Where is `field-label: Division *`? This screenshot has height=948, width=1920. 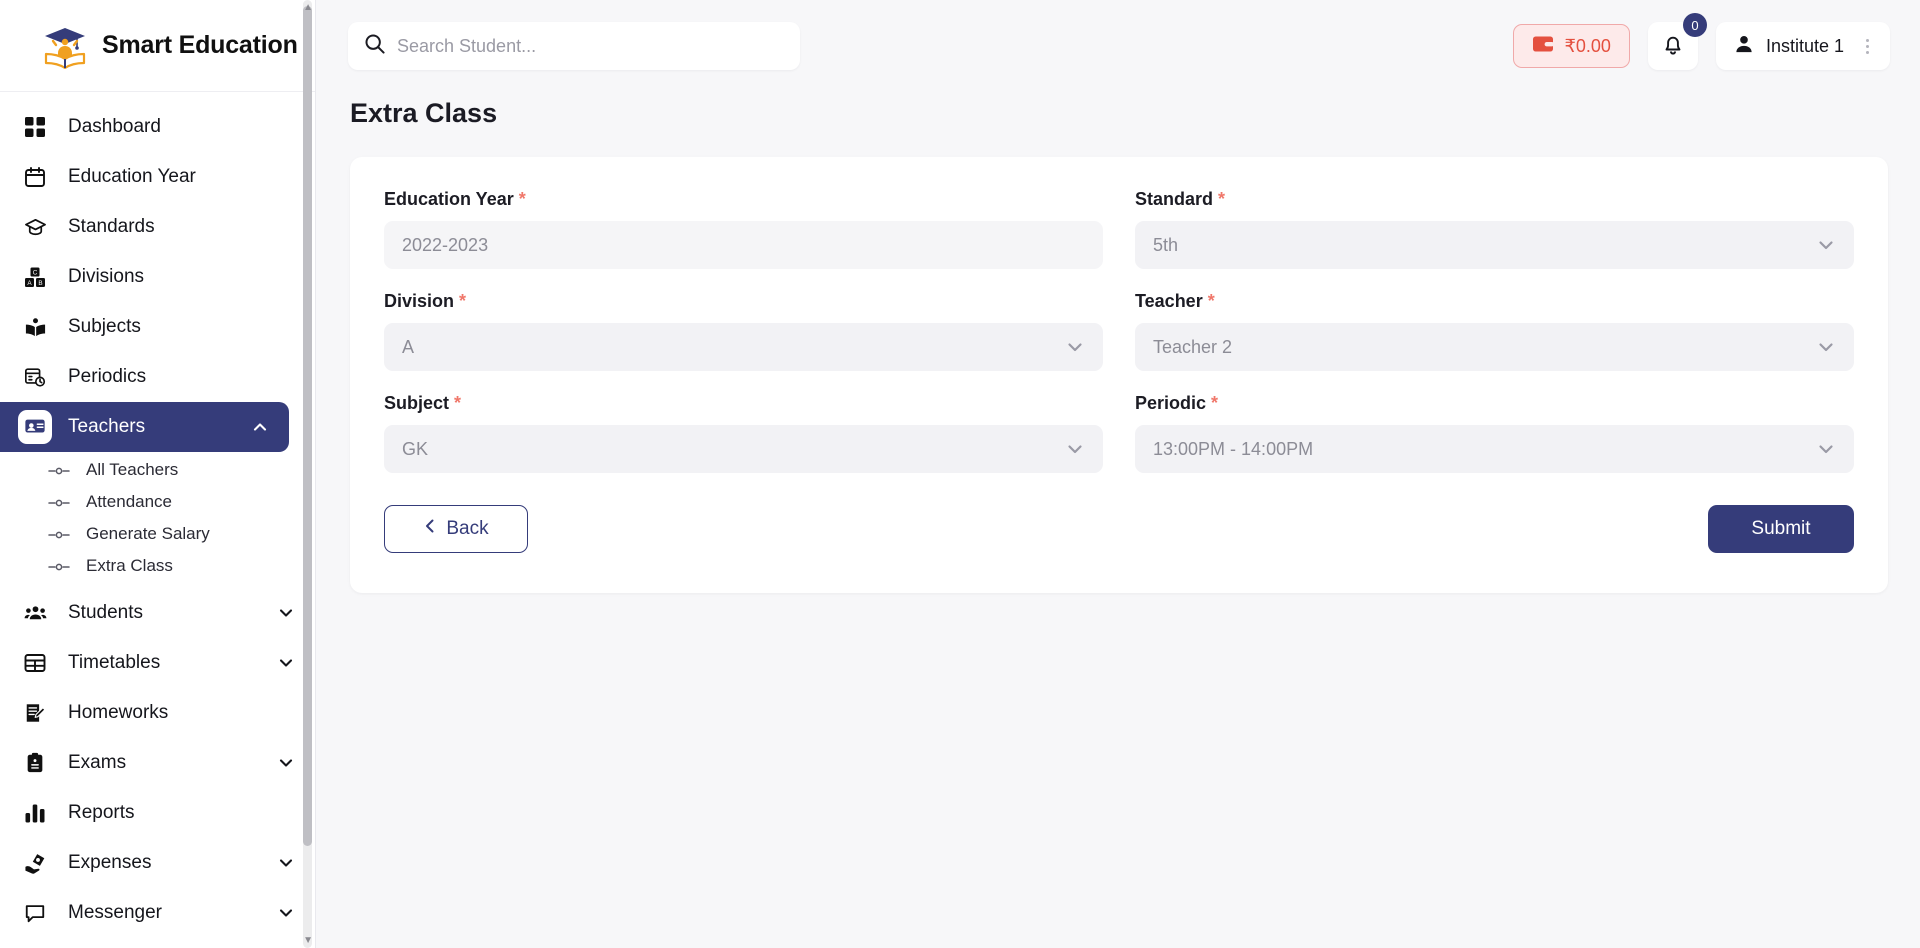 field-label: Division * is located at coordinates (743, 301).